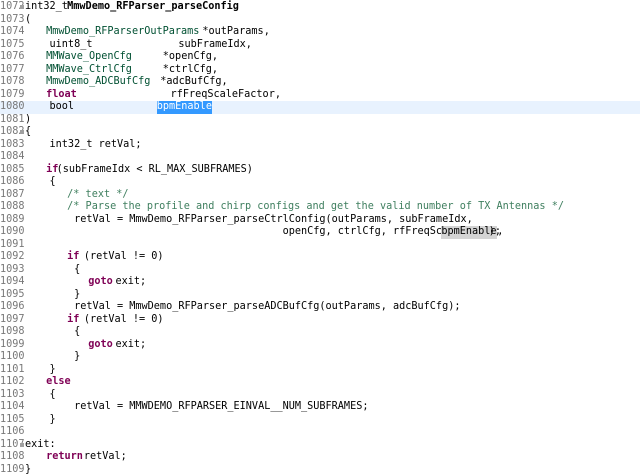  What do you see at coordinates (12, 457) in the screenshot?
I see `line-number: 1108` at bounding box center [12, 457].